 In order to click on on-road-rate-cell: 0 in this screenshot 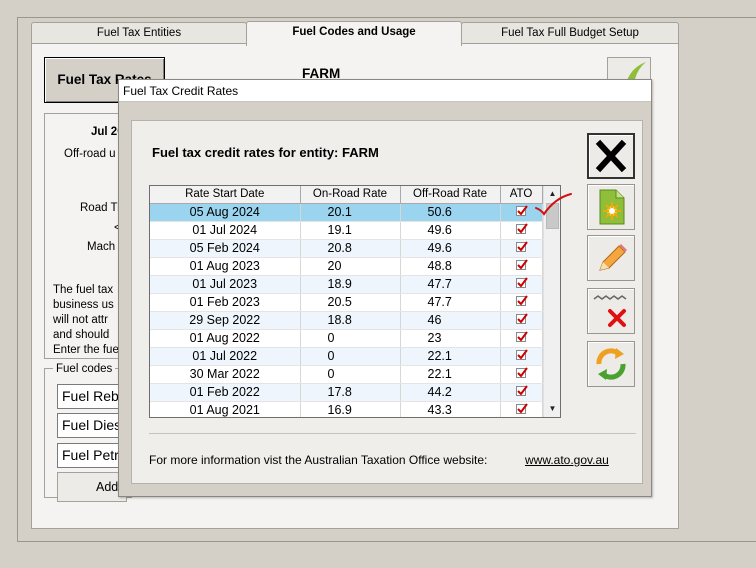, I will do `click(350, 338)`.